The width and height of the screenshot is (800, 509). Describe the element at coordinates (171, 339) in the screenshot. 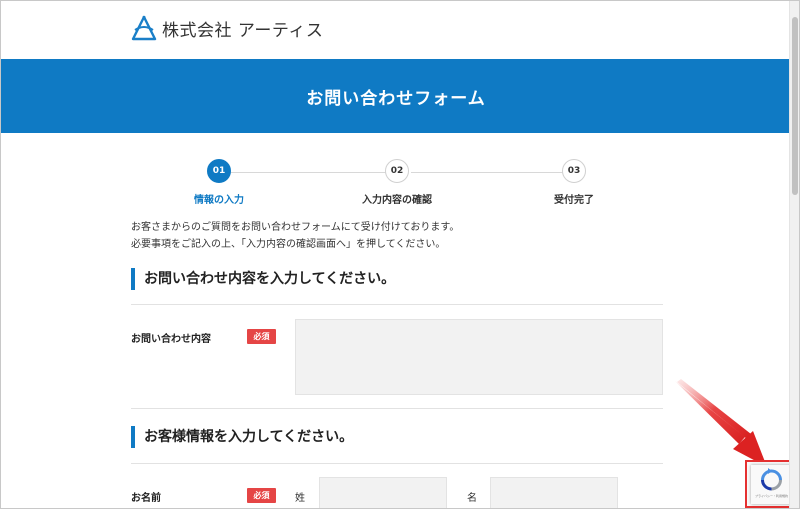

I see `inquiry-content-label: お問い合わせ内容` at that location.